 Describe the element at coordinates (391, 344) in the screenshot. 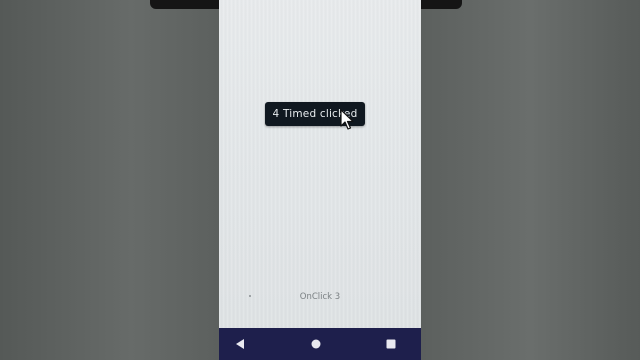

I see `recents-square-icon` at that location.